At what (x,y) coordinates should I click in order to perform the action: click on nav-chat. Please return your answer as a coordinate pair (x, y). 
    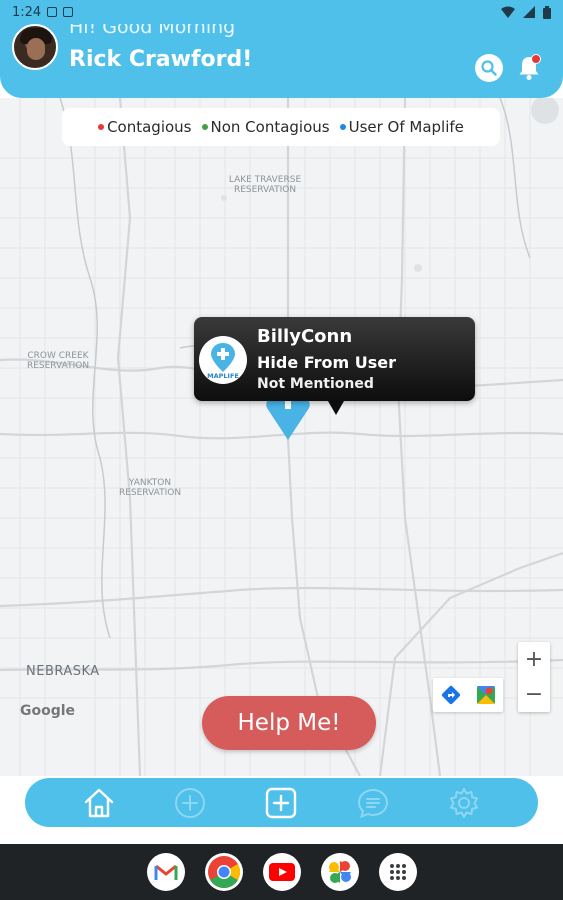
    Looking at the image, I should click on (373, 803).